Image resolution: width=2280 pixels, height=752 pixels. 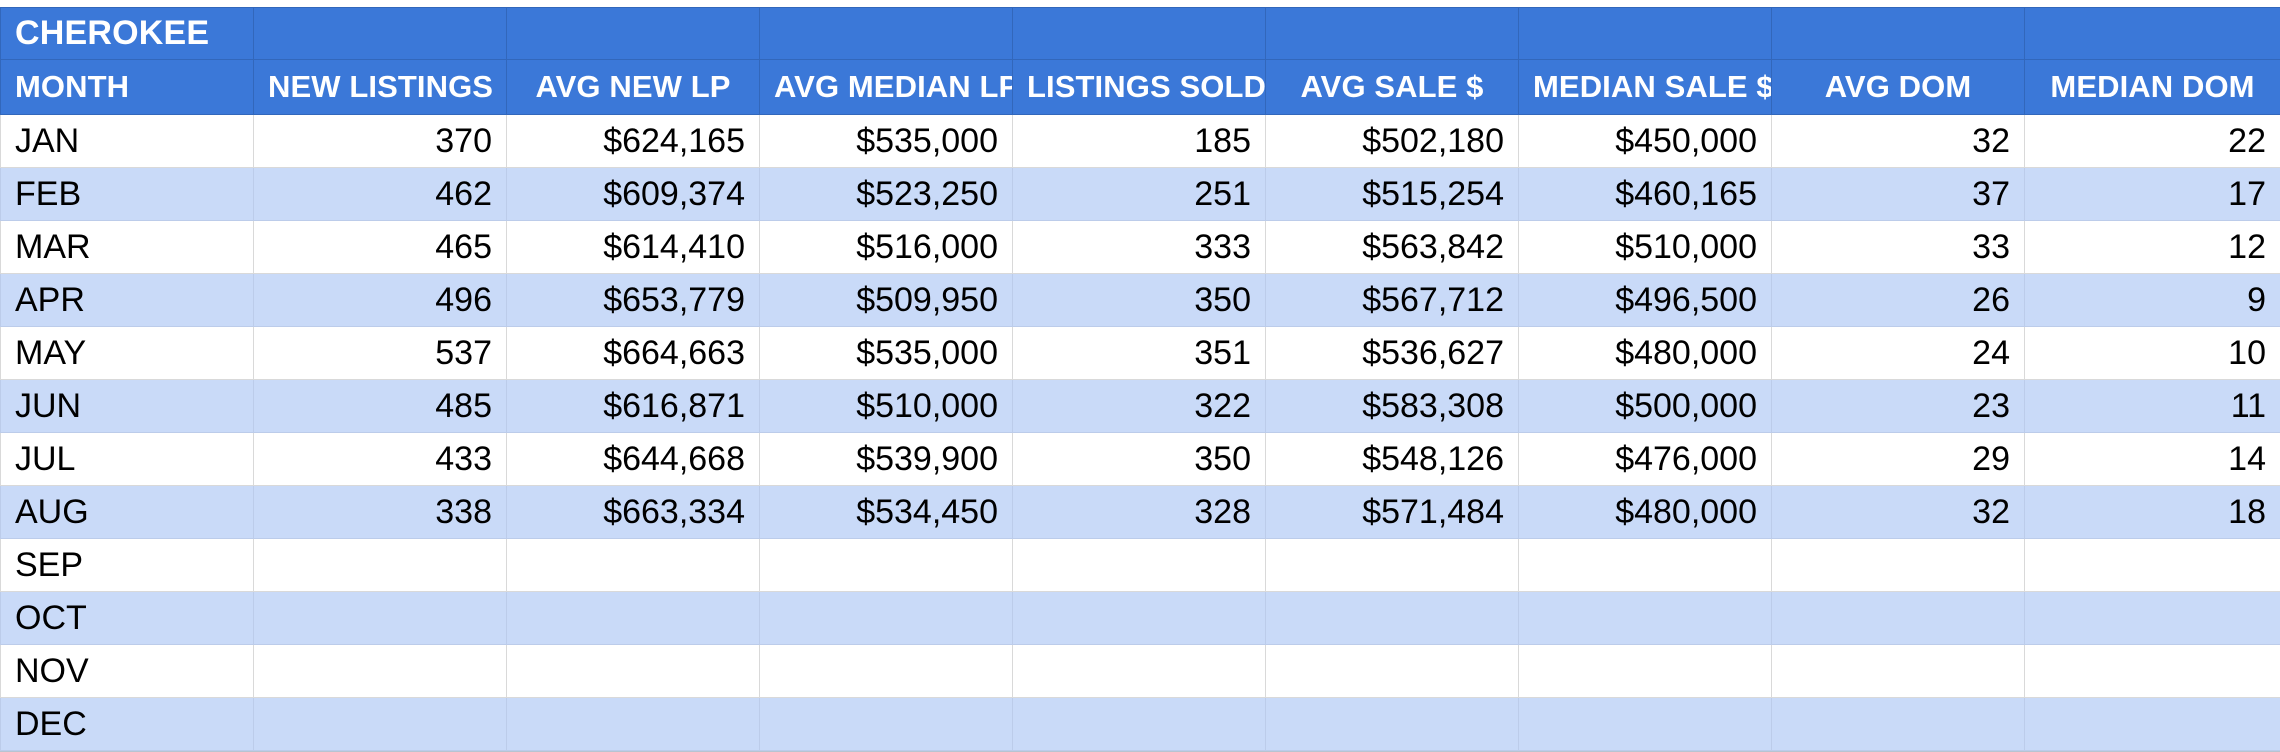 What do you see at coordinates (1898, 300) in the screenshot?
I see `cell-avg_dom: 26` at bounding box center [1898, 300].